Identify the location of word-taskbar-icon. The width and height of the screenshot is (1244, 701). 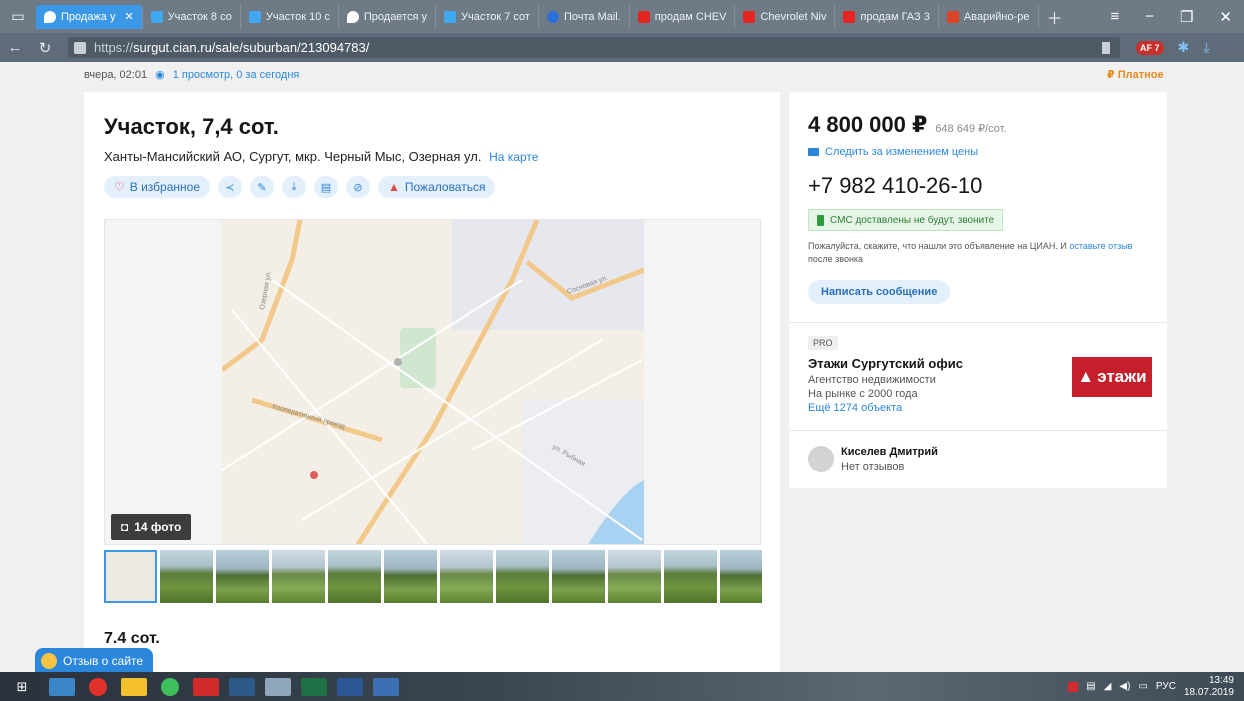
(350, 686).